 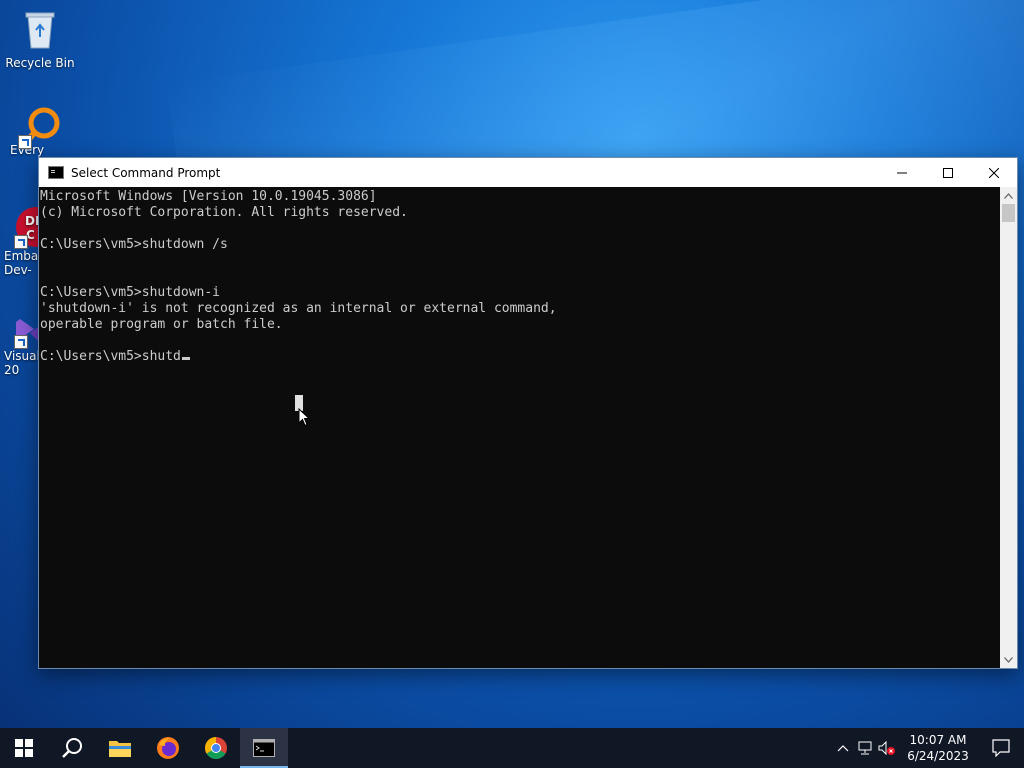 I want to click on chevron-down-icon, so click(x=1008, y=659).